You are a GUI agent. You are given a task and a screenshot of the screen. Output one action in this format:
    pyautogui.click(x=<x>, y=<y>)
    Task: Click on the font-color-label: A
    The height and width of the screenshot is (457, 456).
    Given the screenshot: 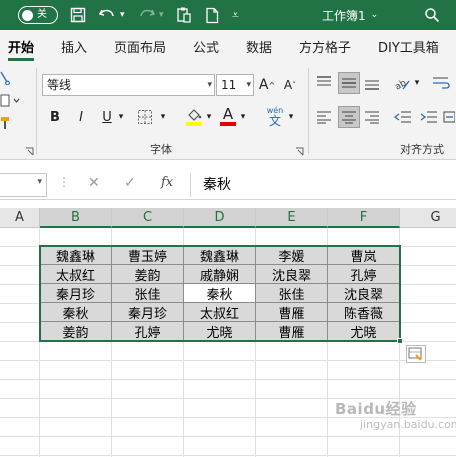 What is the action you would take?
    pyautogui.click(x=228, y=114)
    